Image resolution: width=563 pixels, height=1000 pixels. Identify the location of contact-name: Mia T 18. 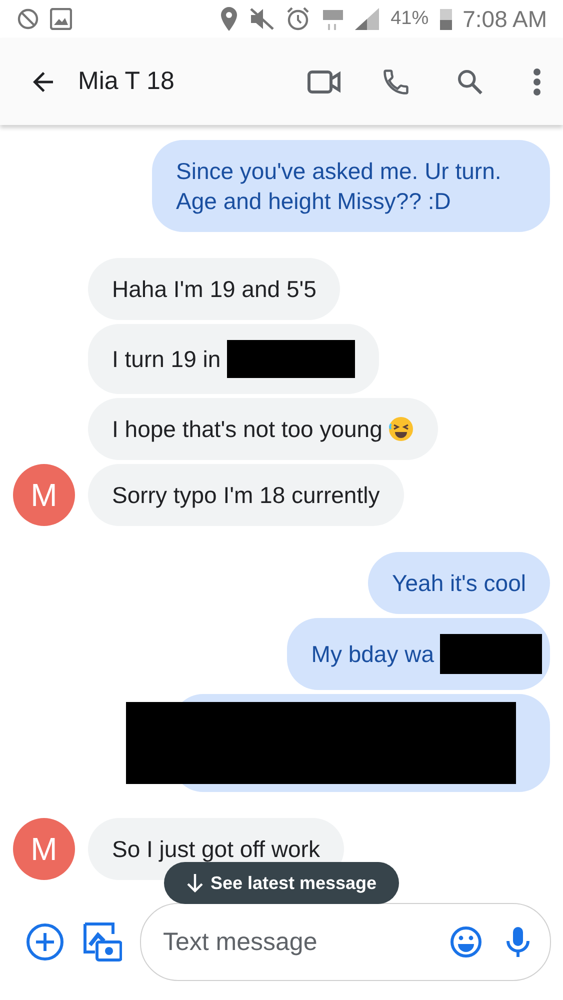
(127, 81).